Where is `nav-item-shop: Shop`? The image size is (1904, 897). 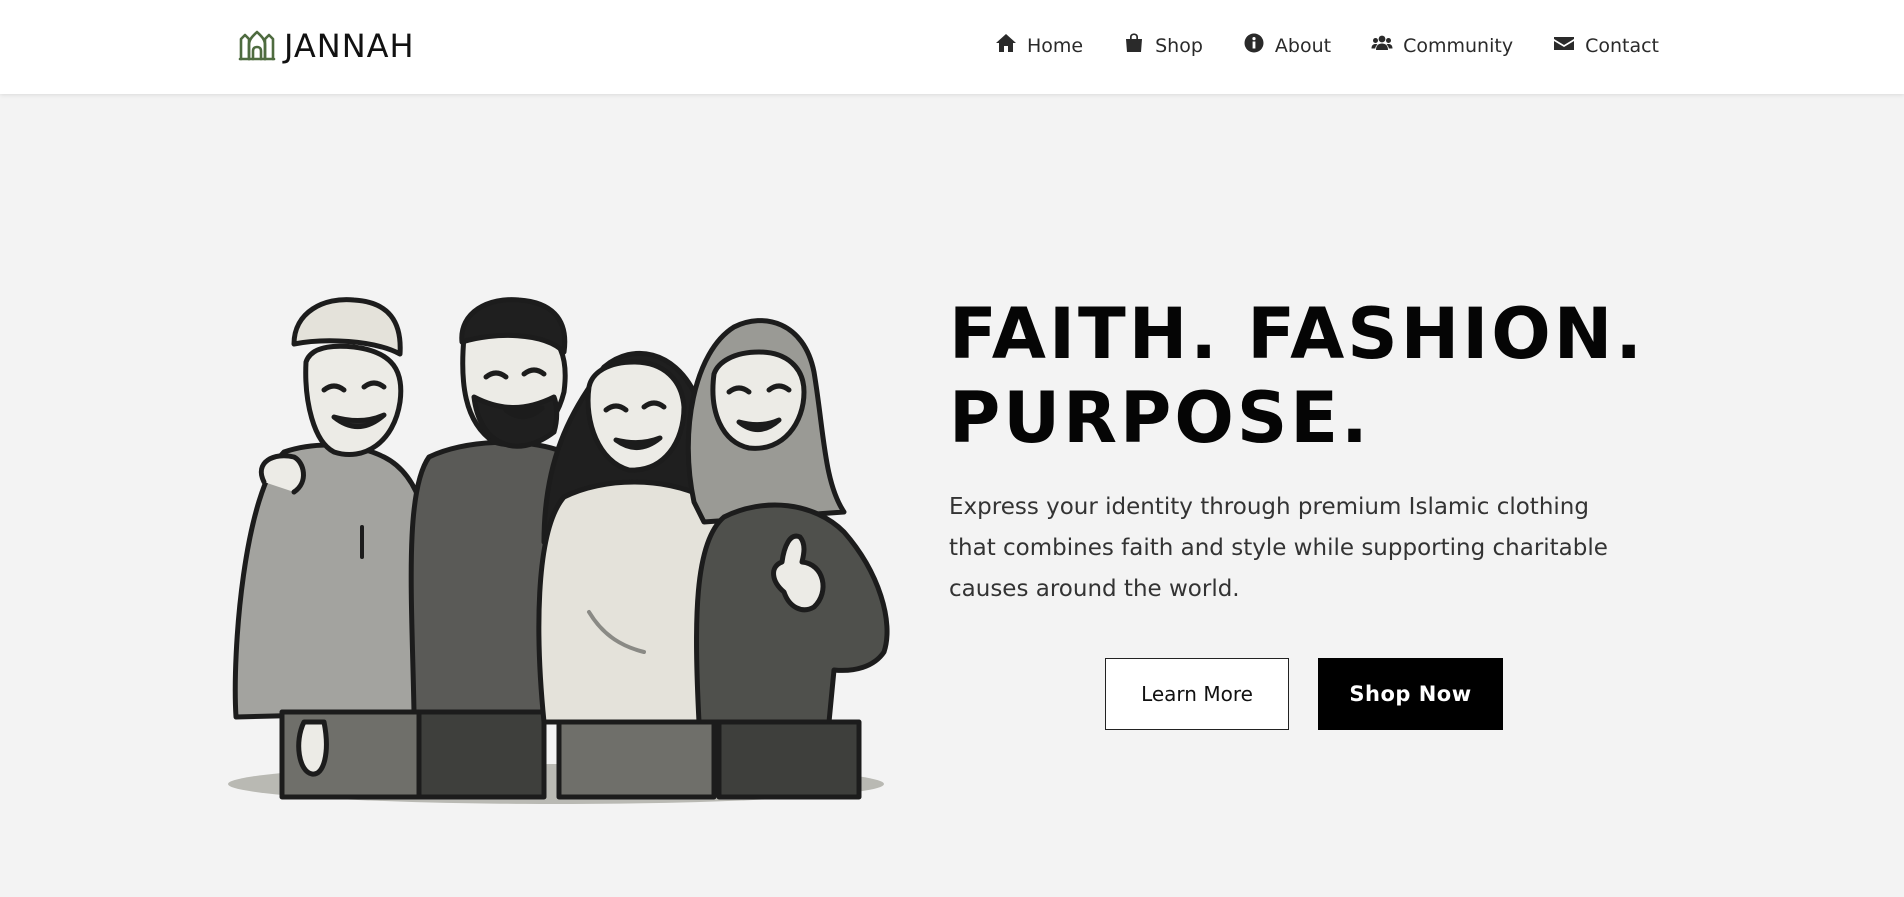
nav-item-shop: Shop is located at coordinates (1163, 45).